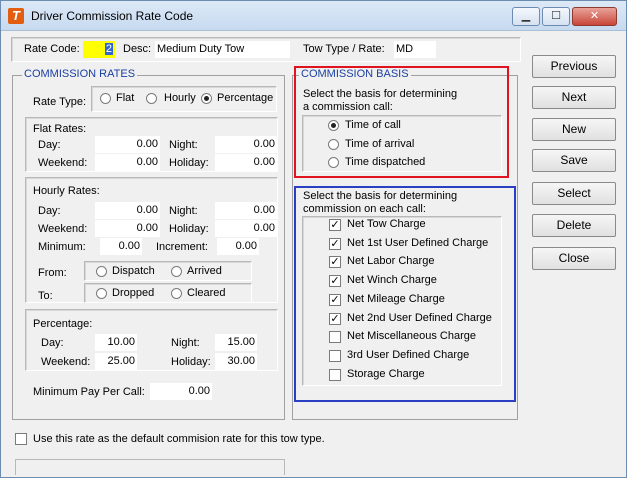 The height and width of the screenshot is (478, 627). I want to click on charge-label: Net Winch Charge, so click(392, 280).